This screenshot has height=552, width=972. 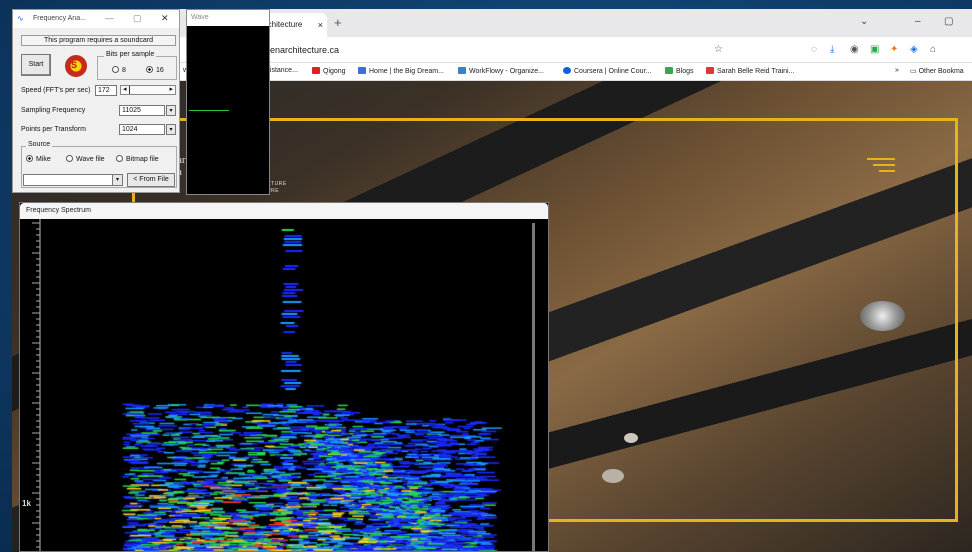 I want to click on spectrum-scrollbar, so click(x=533, y=387).